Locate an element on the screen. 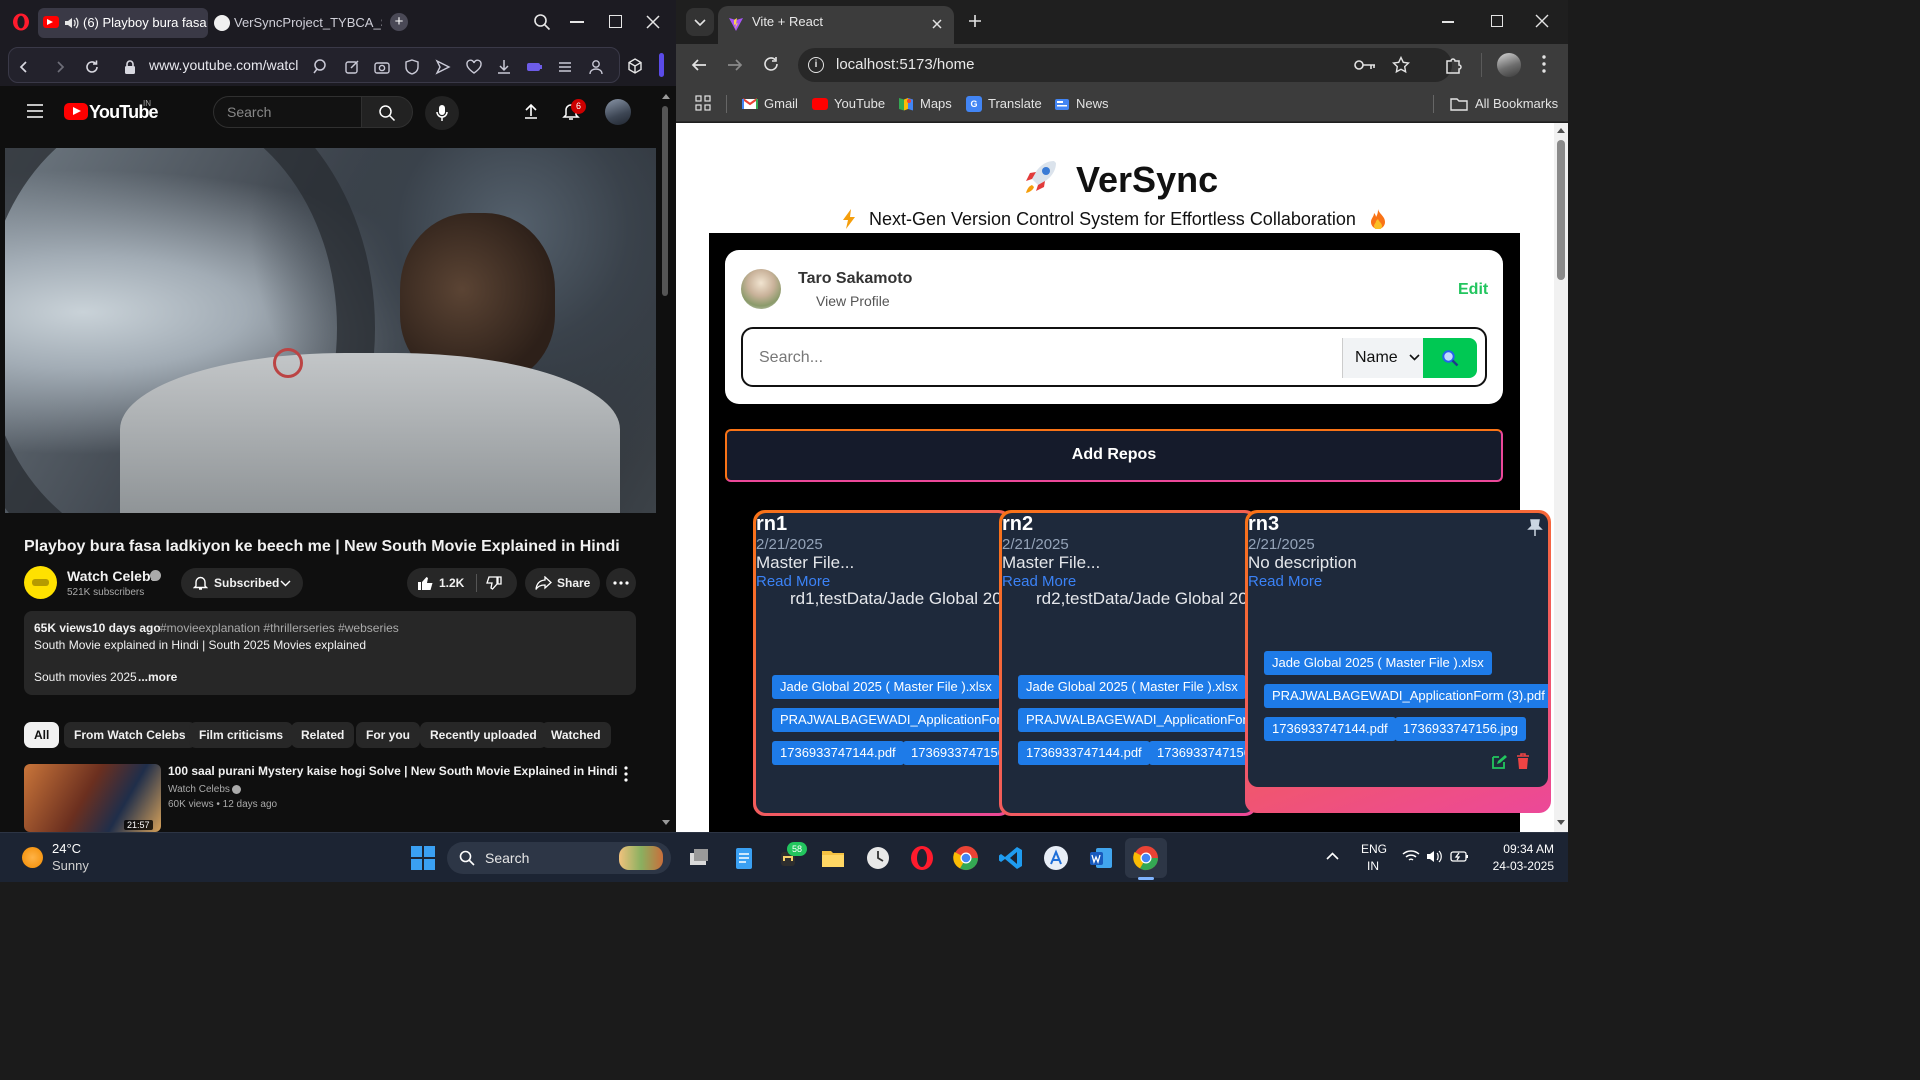  search-button is located at coordinates (387, 112).